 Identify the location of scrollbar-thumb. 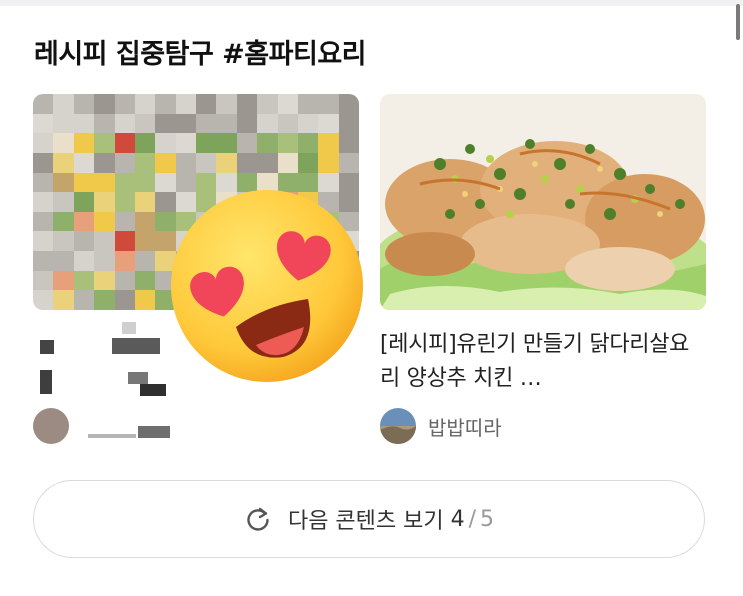
(738, 22).